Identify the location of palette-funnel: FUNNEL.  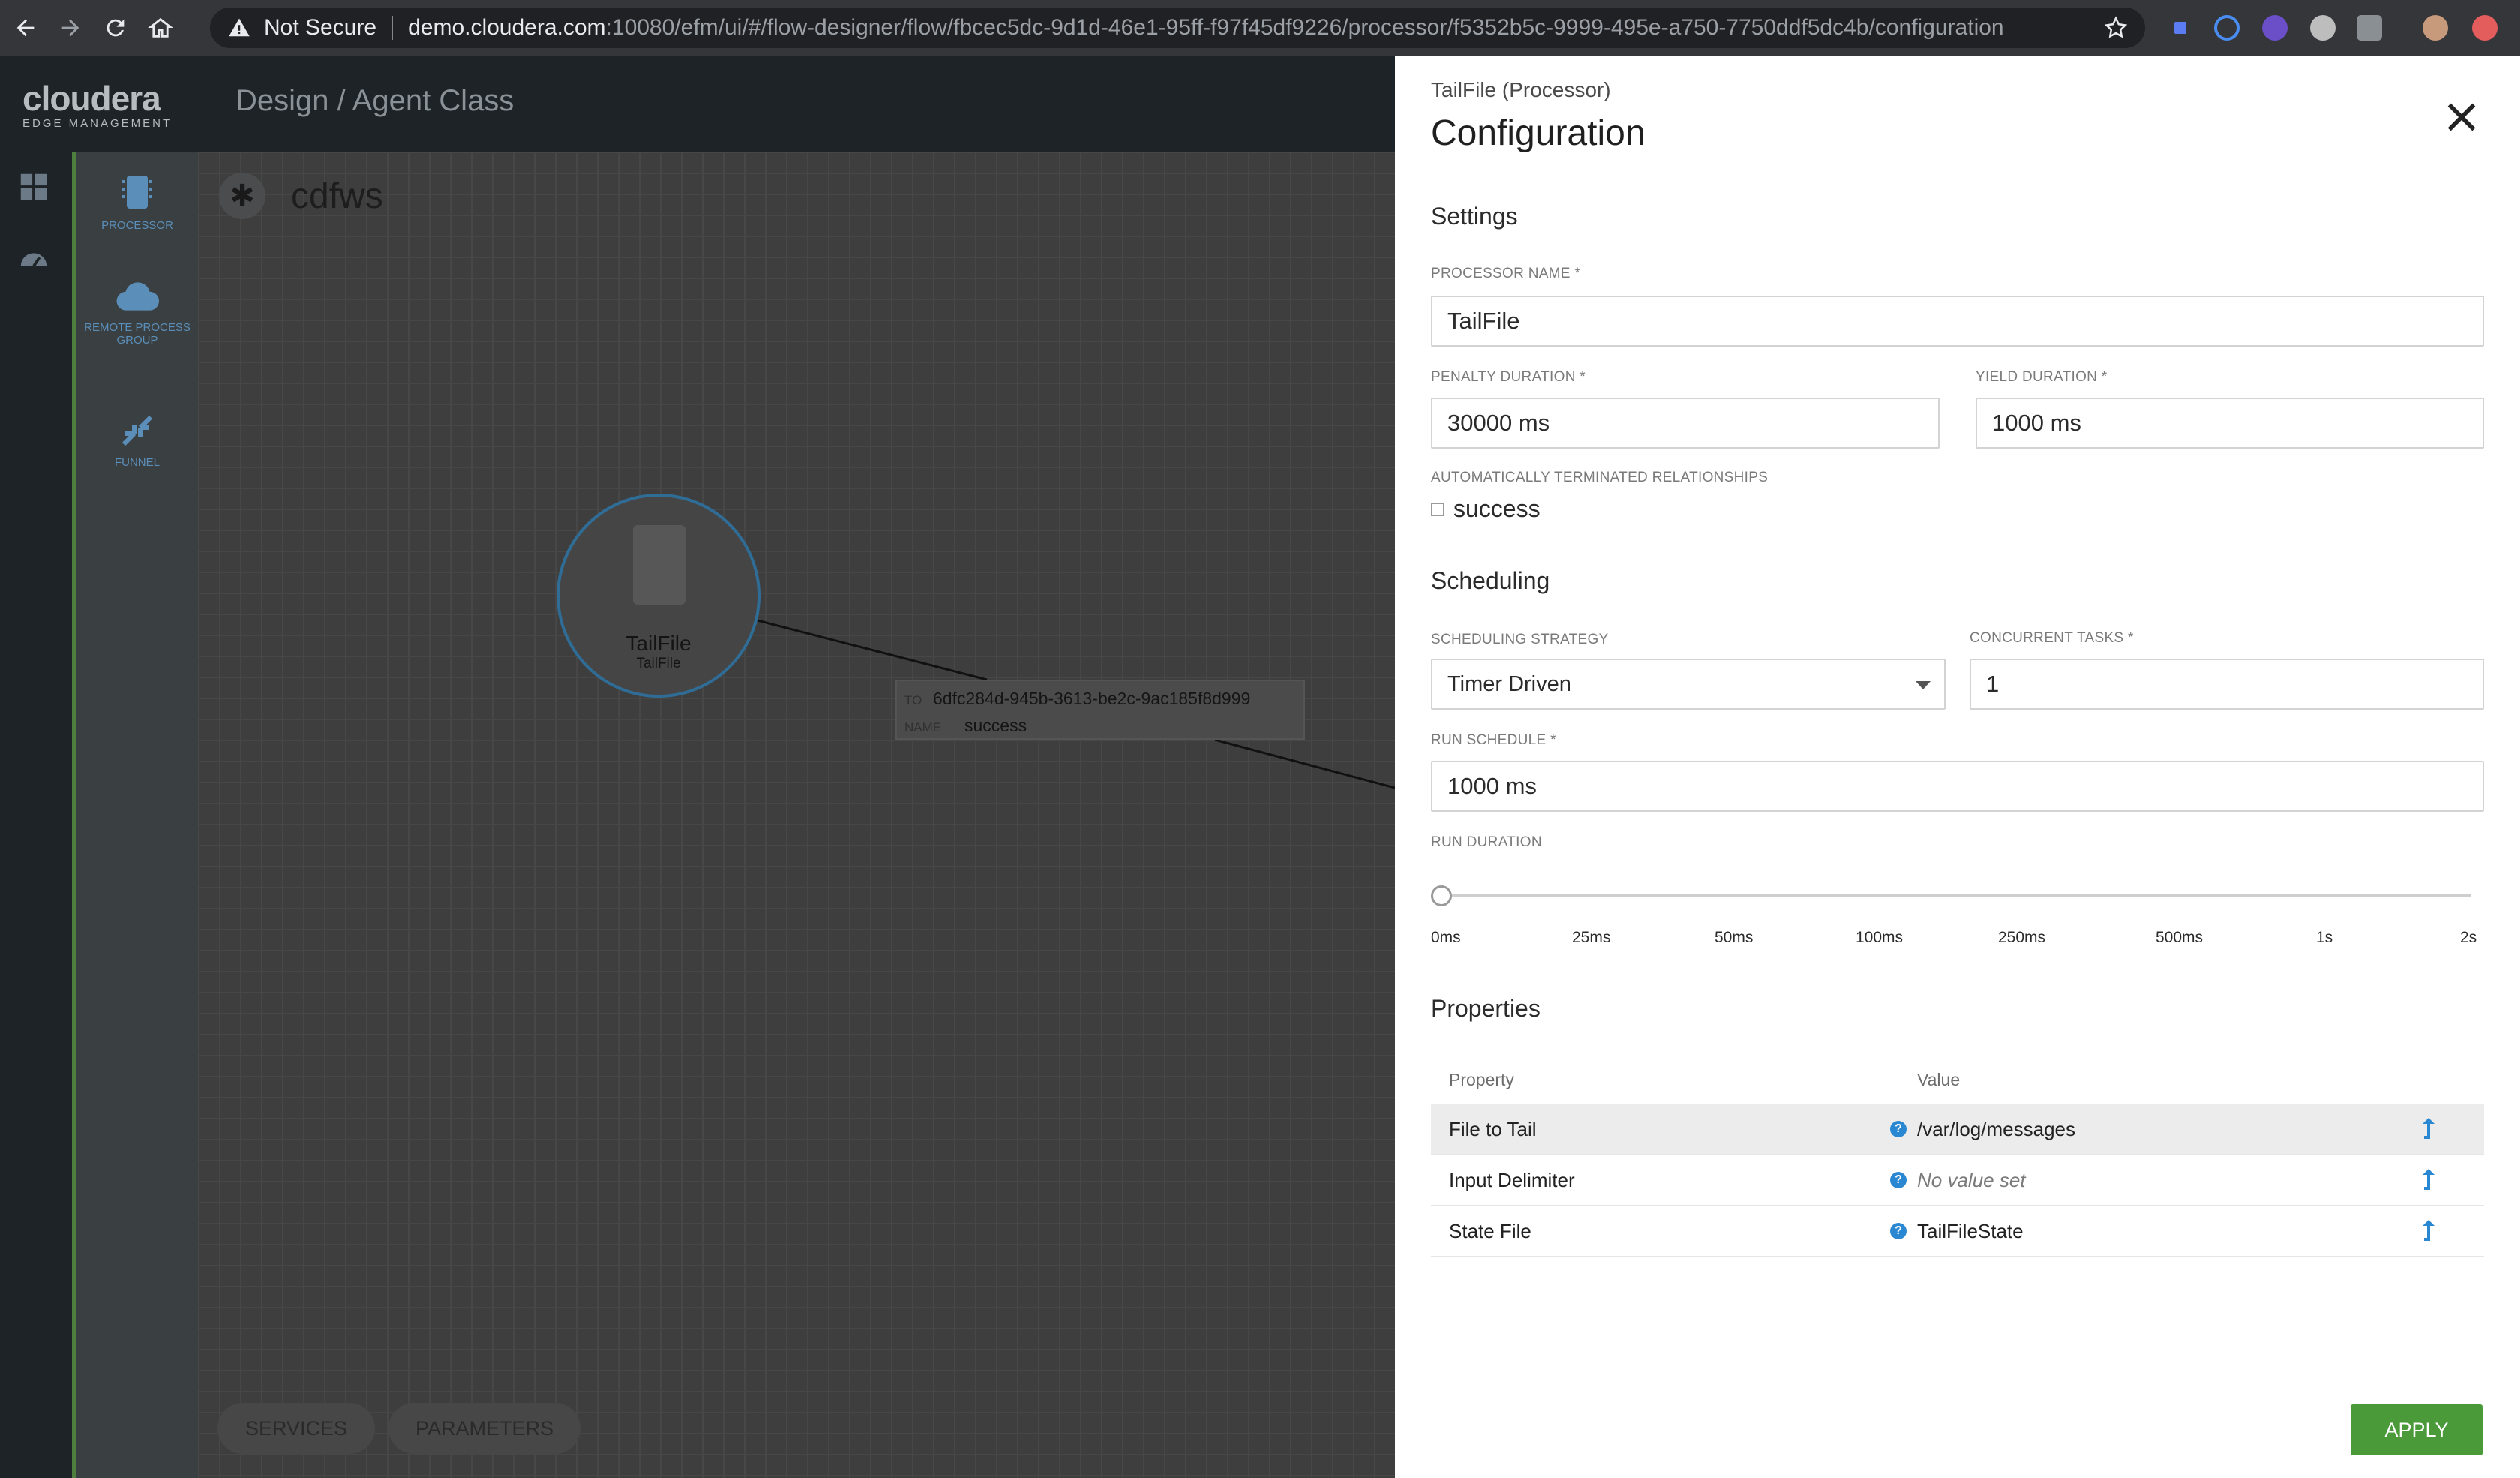
(137, 441).